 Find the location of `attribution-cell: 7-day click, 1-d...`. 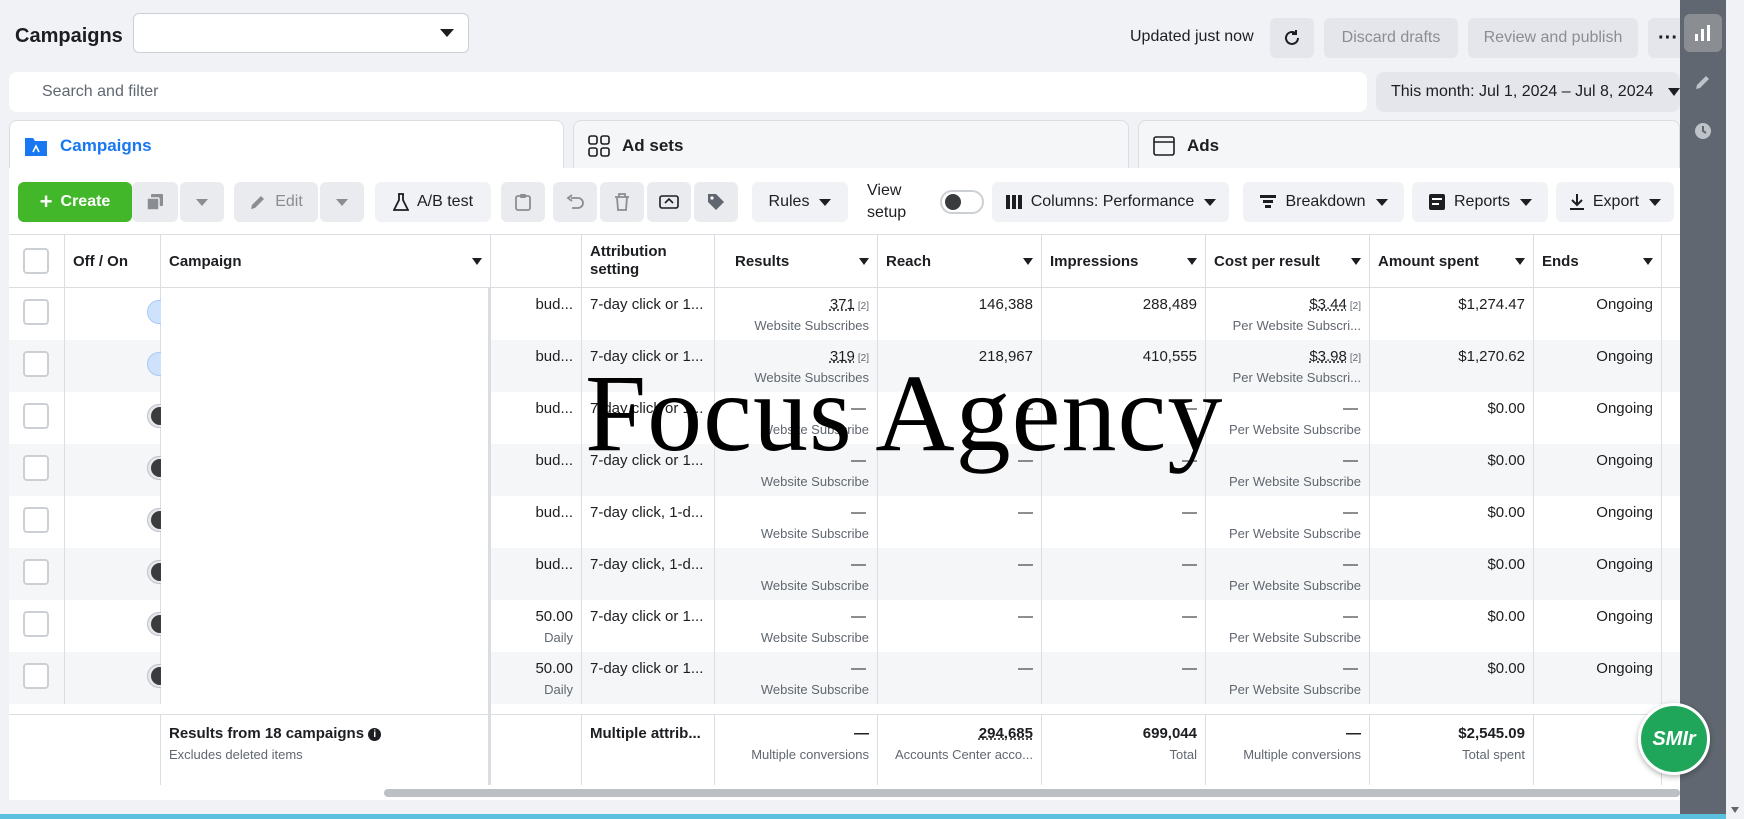

attribution-cell: 7-day click, 1-d... is located at coordinates (648, 522).